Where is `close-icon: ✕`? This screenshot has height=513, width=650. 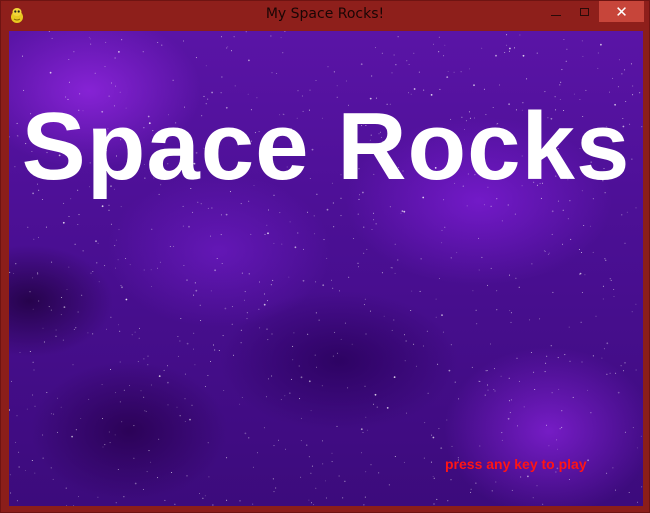
close-icon: ✕ is located at coordinates (621, 11).